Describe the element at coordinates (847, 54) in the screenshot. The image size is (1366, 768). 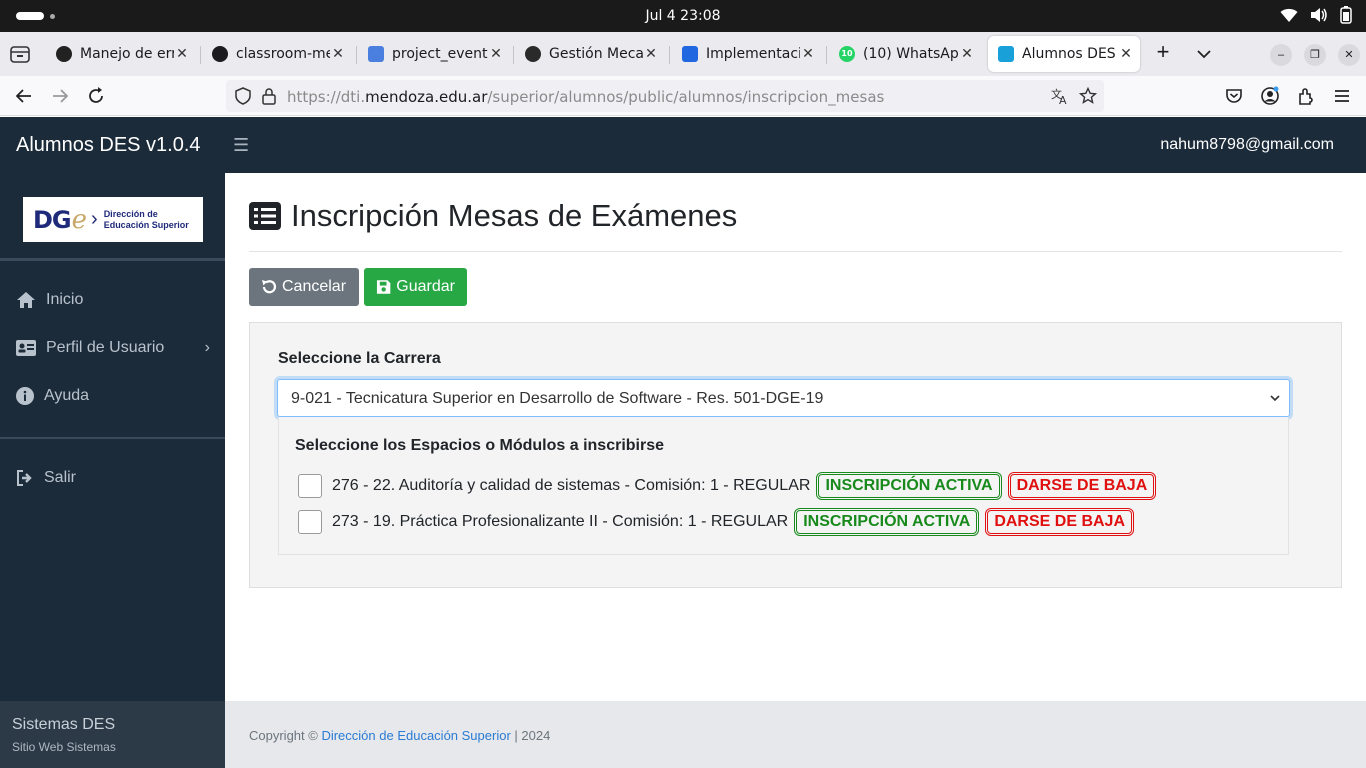
I see `whatsapp-icon: 10` at that location.